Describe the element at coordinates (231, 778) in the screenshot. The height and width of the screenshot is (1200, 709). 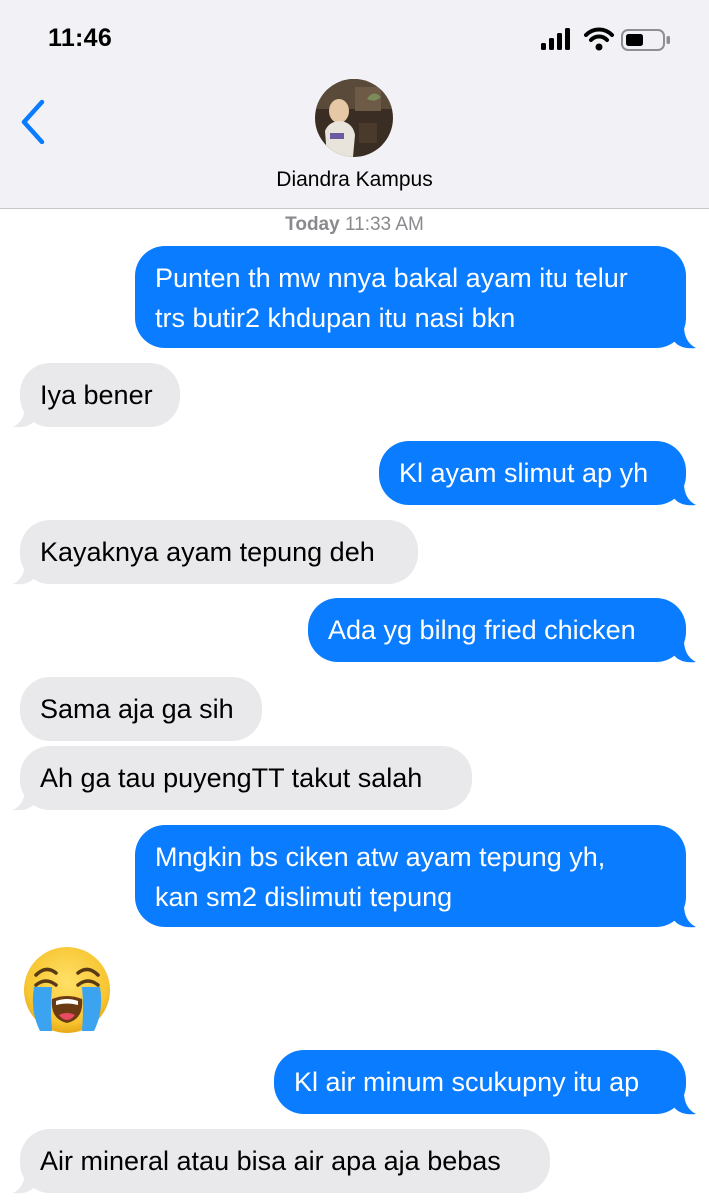
I see `message-line: Ah ga tau puyengTT takut salah` at that location.